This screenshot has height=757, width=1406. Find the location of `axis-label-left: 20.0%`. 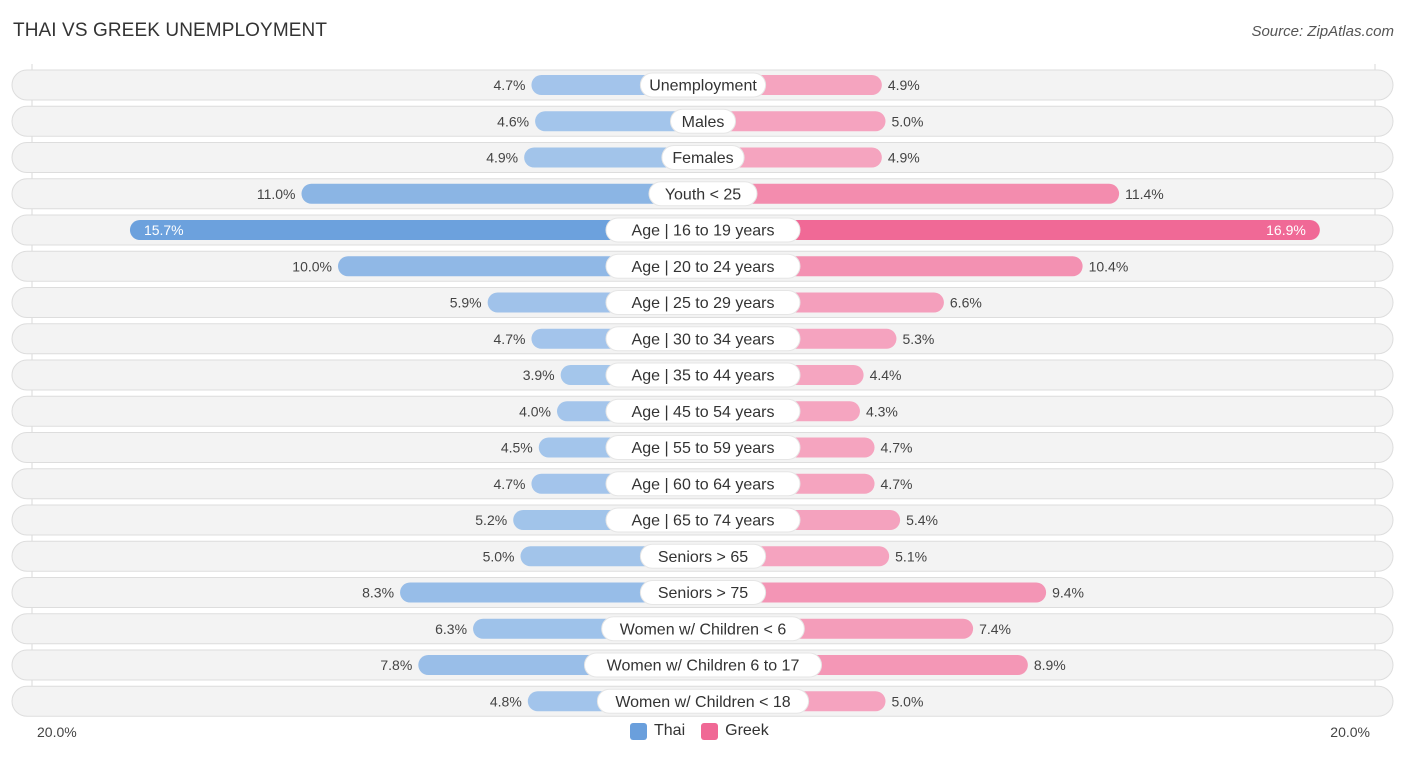

axis-label-left: 20.0% is located at coordinates (57, 732).